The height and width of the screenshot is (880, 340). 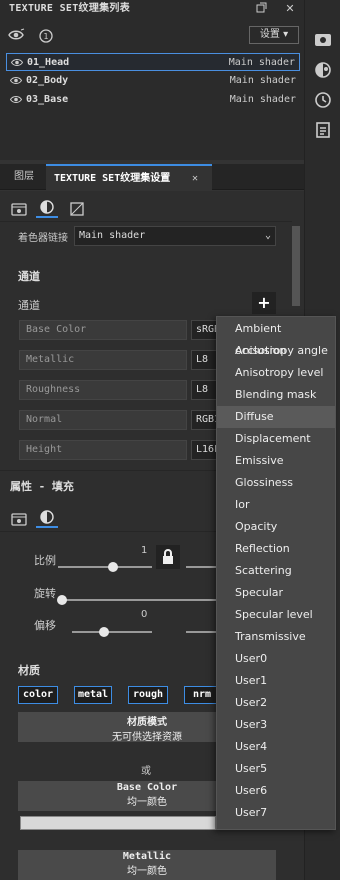 I want to click on scale-label: 比例, so click(x=45, y=560).